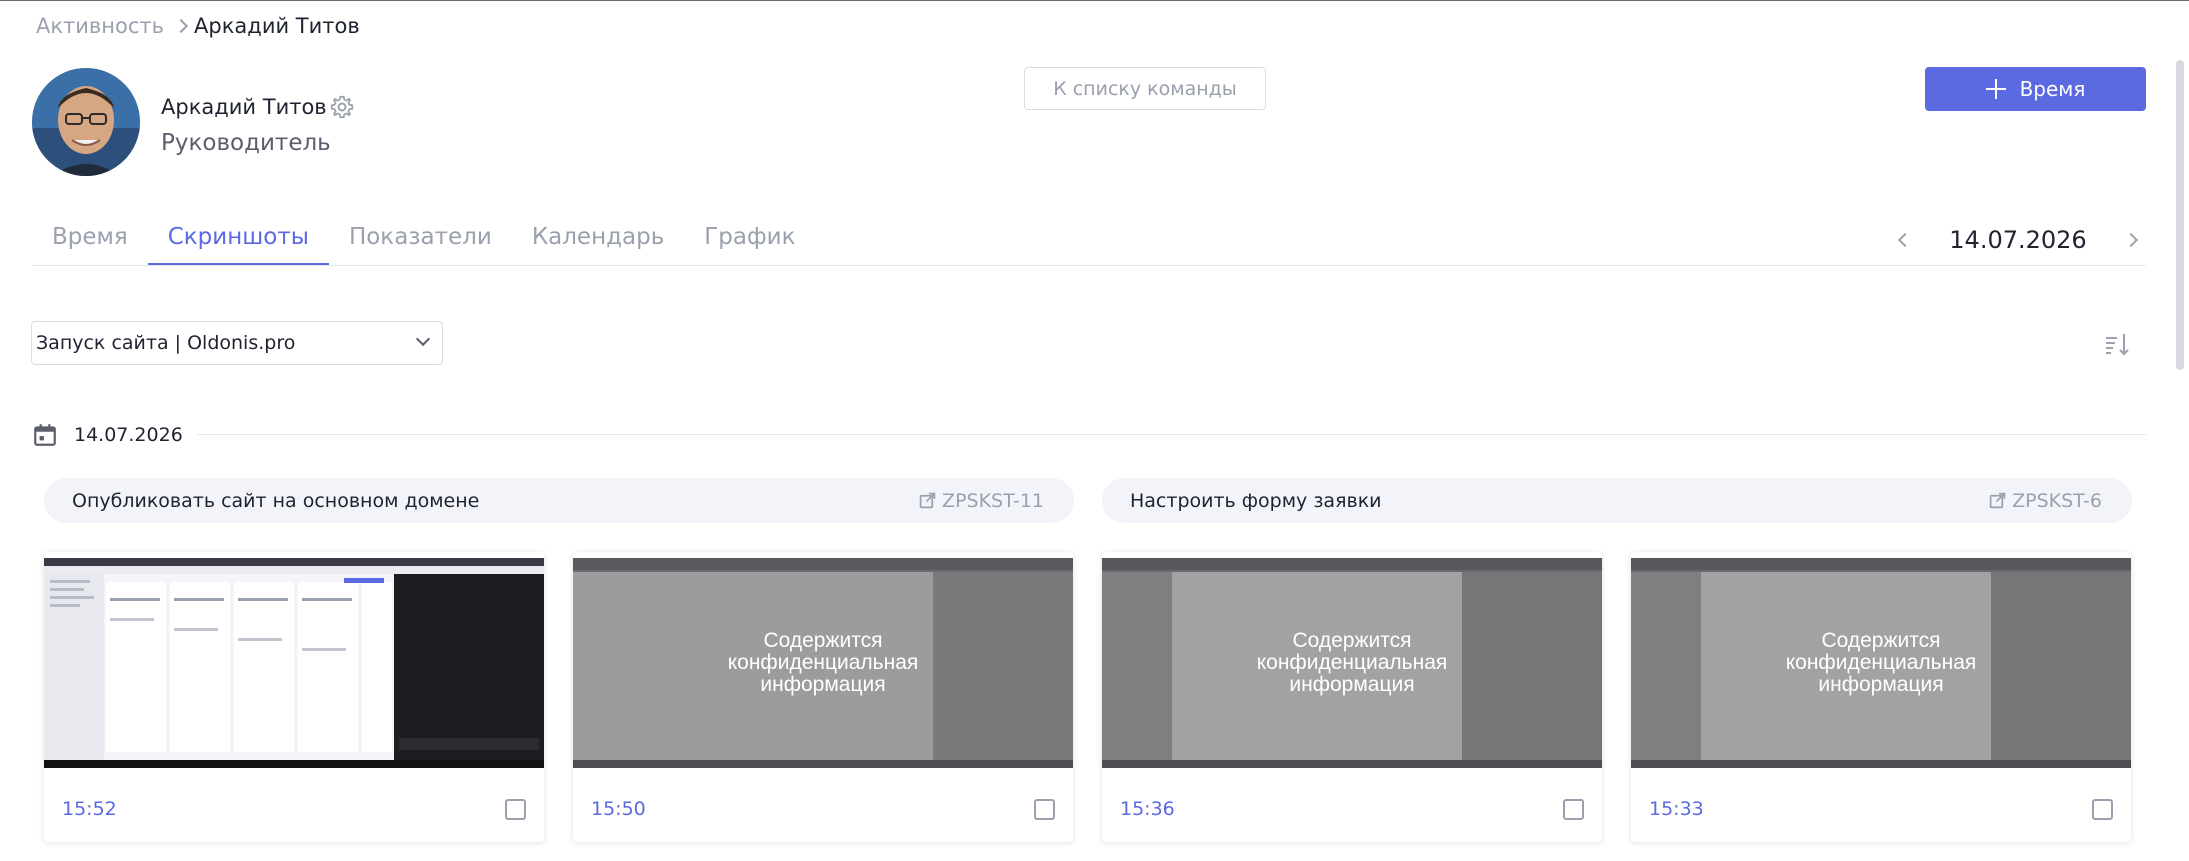  What do you see at coordinates (993, 500) in the screenshot?
I see `task-code: ZPSKST-11` at bounding box center [993, 500].